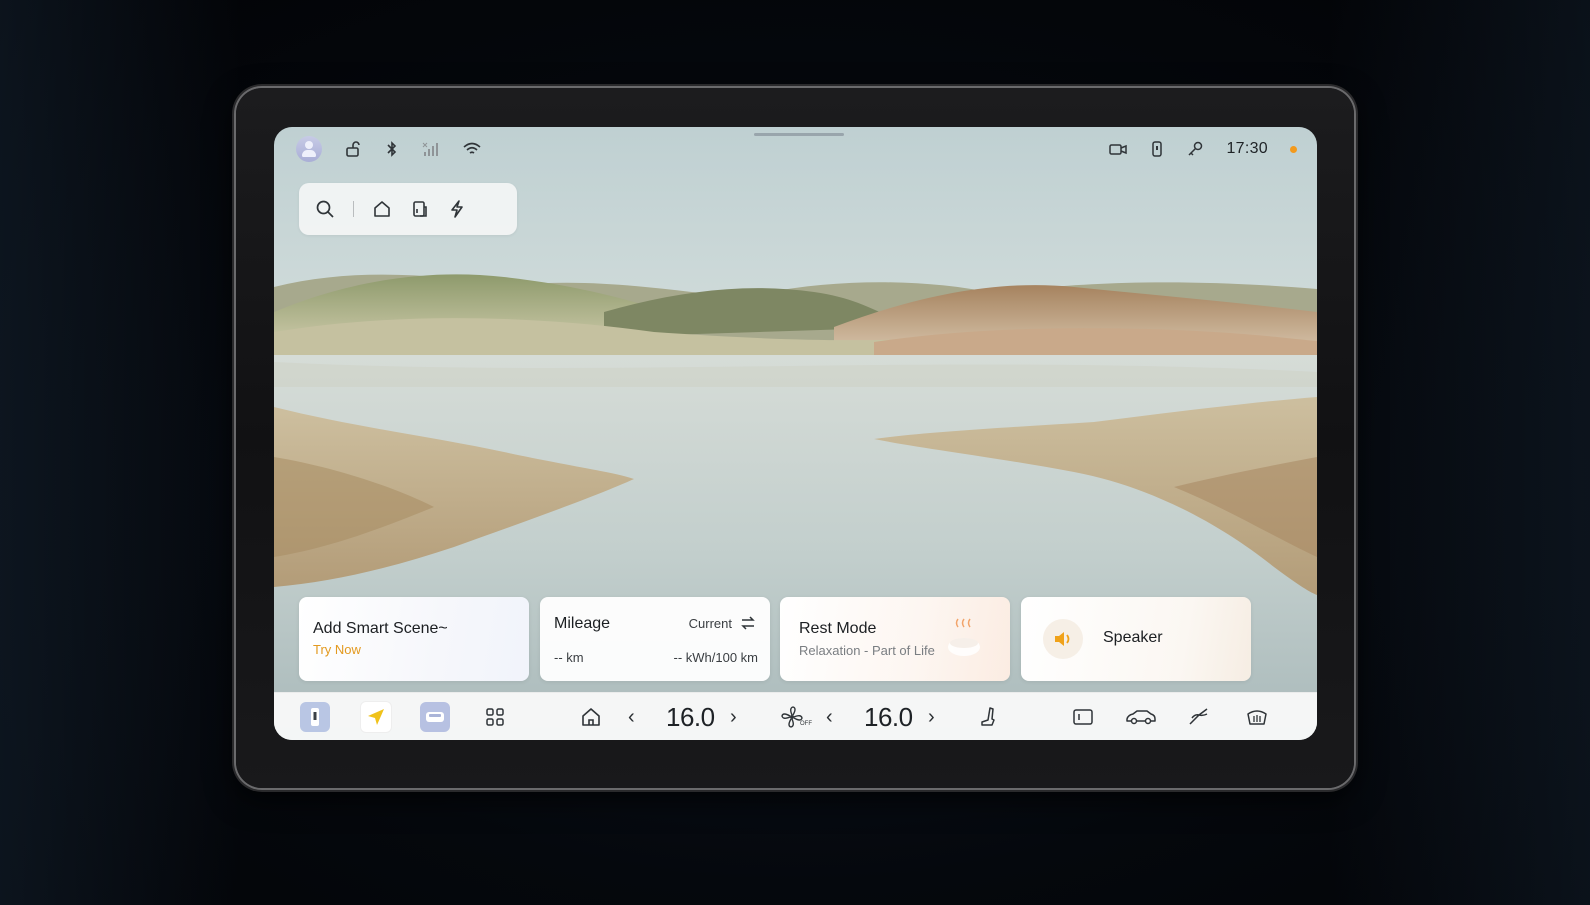 This screenshot has width=1590, height=905. Describe the element at coordinates (710, 623) in the screenshot. I see `mileage-mode: Current` at that location.